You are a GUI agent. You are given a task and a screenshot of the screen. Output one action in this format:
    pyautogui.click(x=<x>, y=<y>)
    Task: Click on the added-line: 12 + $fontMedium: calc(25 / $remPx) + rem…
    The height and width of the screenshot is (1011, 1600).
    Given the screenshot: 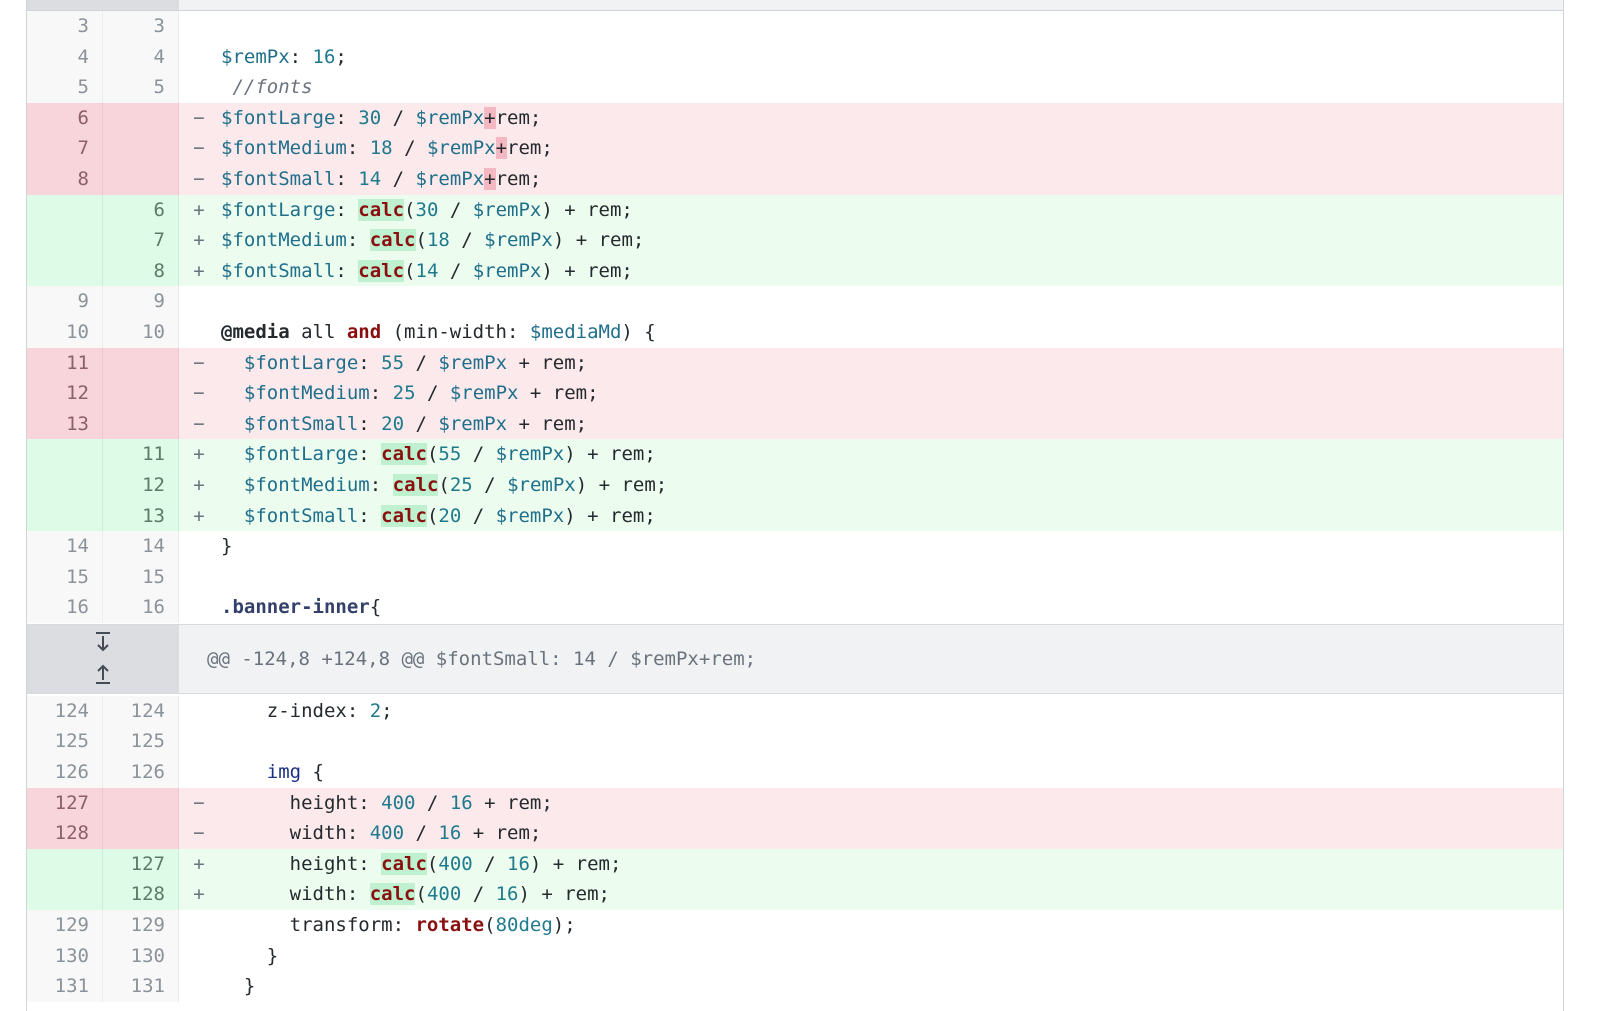 What is the action you would take?
    pyautogui.click(x=795, y=485)
    